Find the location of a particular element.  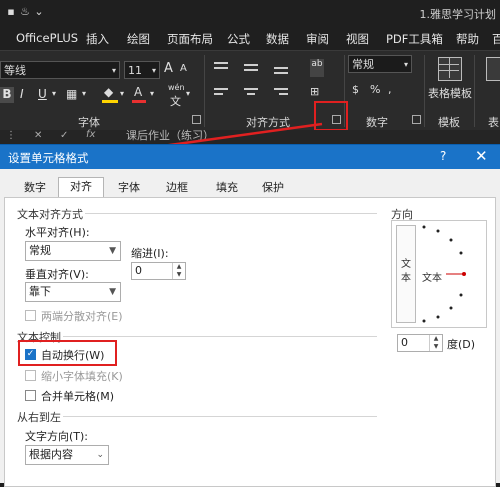

help-icon: ? is located at coordinates (443, 156).